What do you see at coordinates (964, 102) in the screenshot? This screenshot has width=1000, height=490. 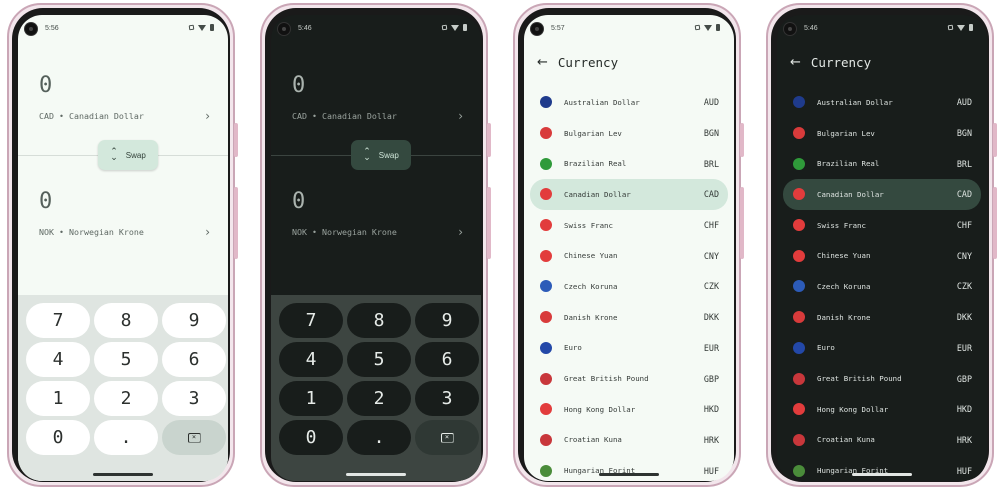 I see `currency-code: AUD` at bounding box center [964, 102].